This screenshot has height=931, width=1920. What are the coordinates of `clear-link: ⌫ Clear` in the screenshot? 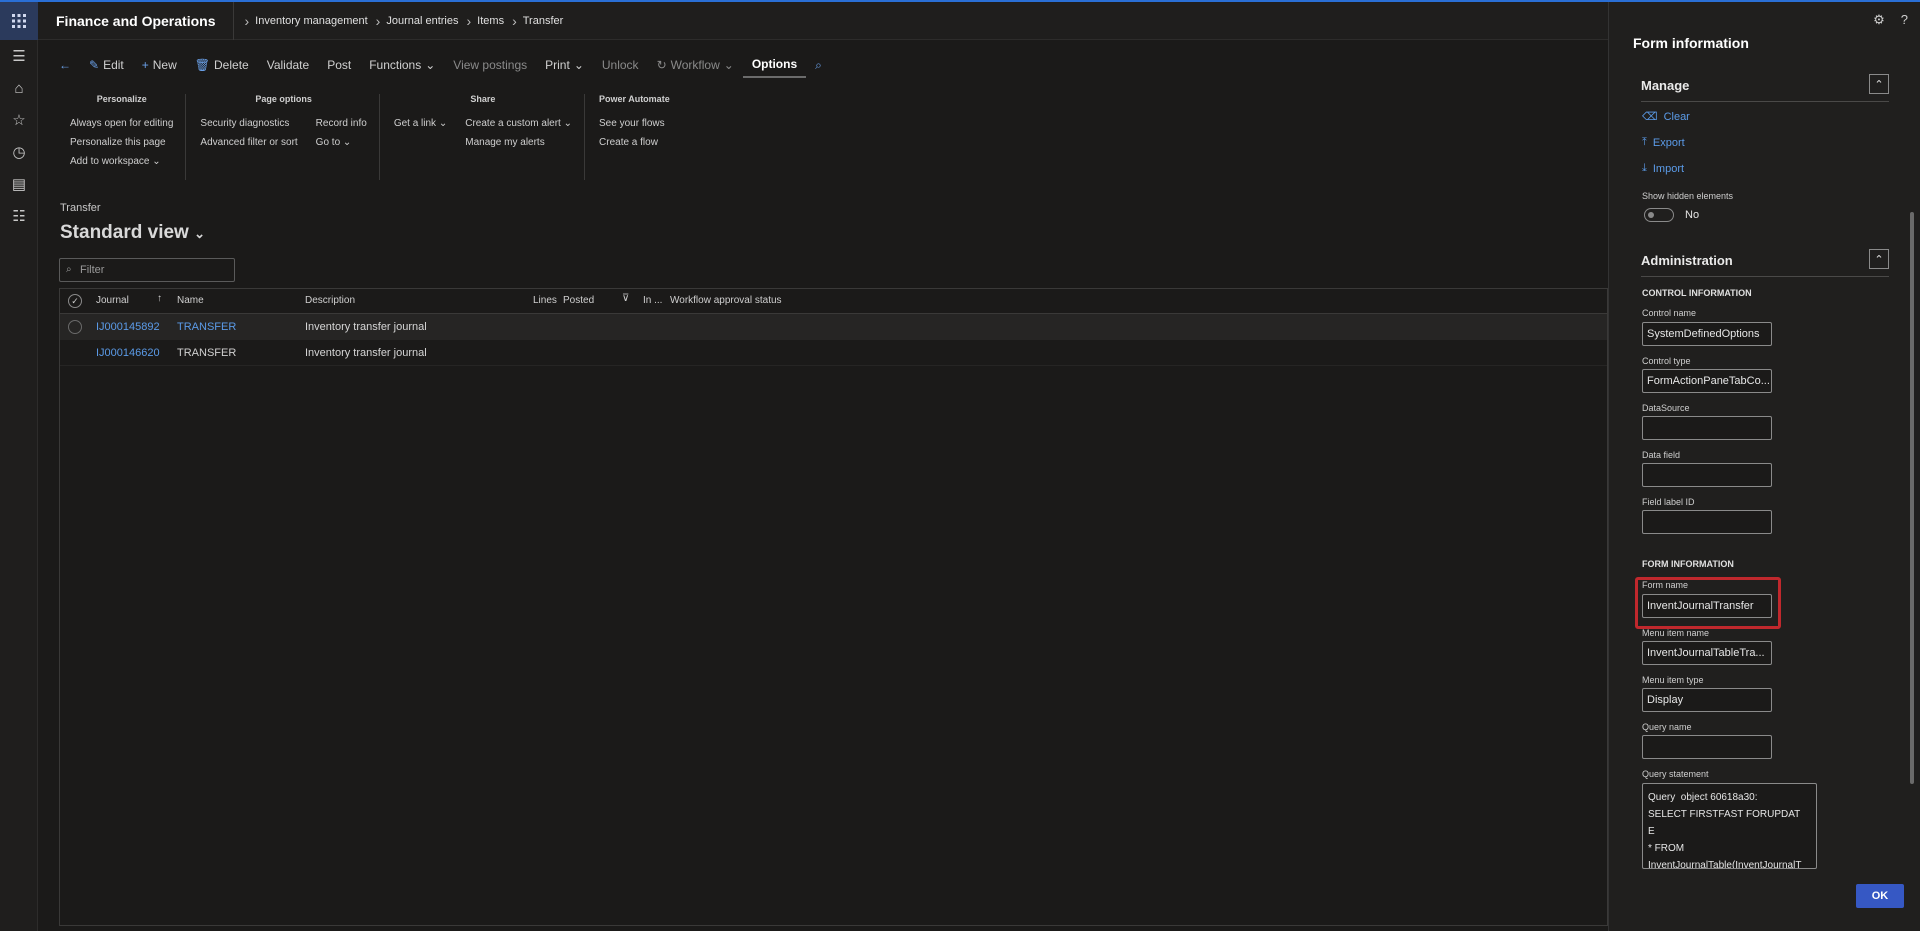 It's located at (1666, 117).